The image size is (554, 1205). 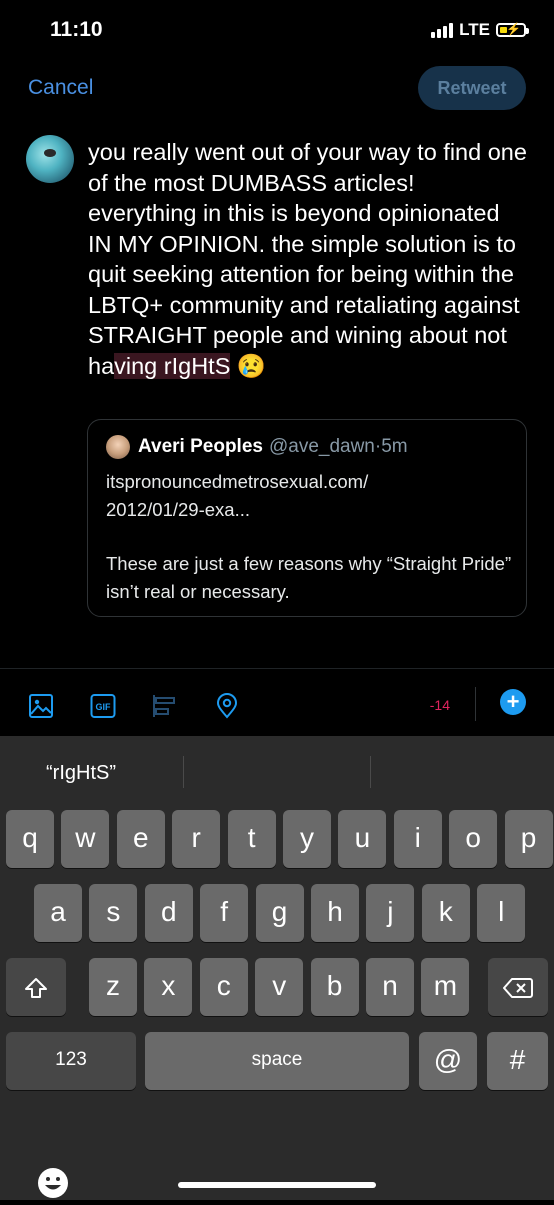 What do you see at coordinates (196, 839) in the screenshot?
I see `key-r: r` at bounding box center [196, 839].